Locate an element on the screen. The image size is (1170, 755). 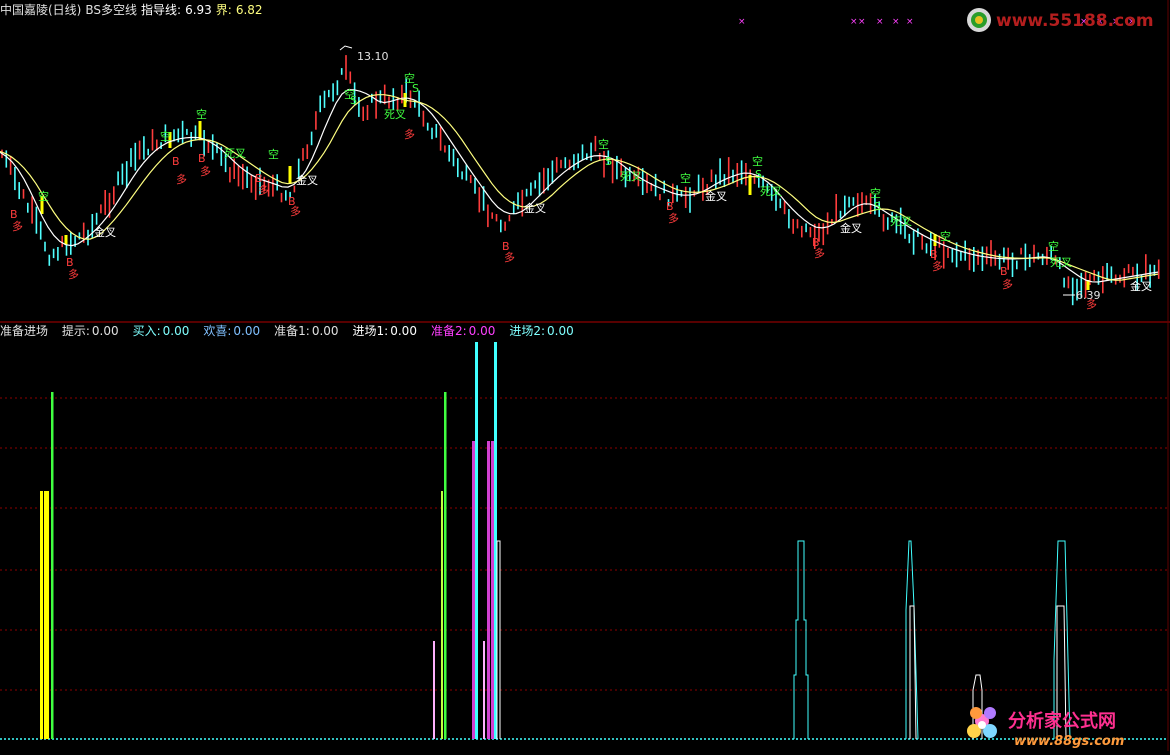
lower-indicator-item: 提示: 0.00 is located at coordinates (92, 331).